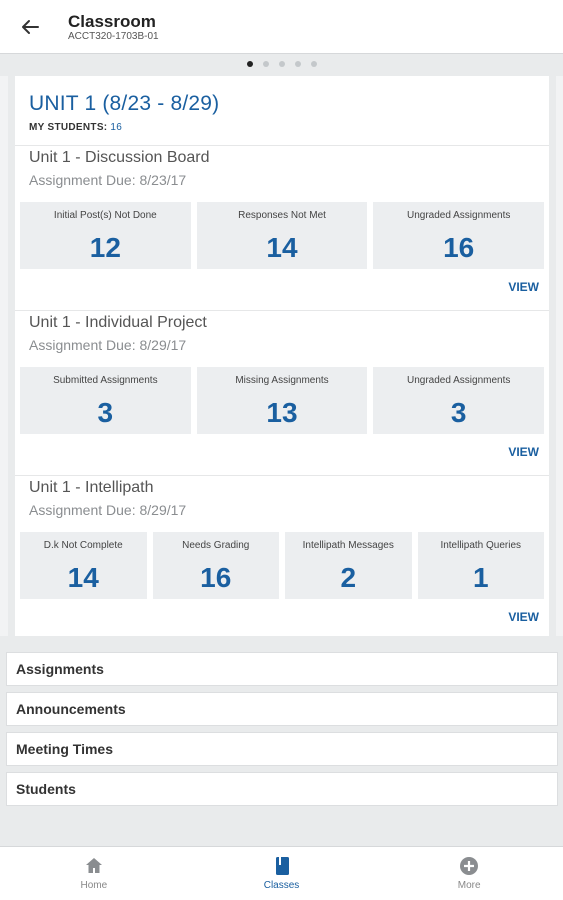 Image resolution: width=563 pixels, height=900 pixels. Describe the element at coordinates (289, 127) in the screenshot. I see `my-students: MY STUDENTS: 16` at that location.